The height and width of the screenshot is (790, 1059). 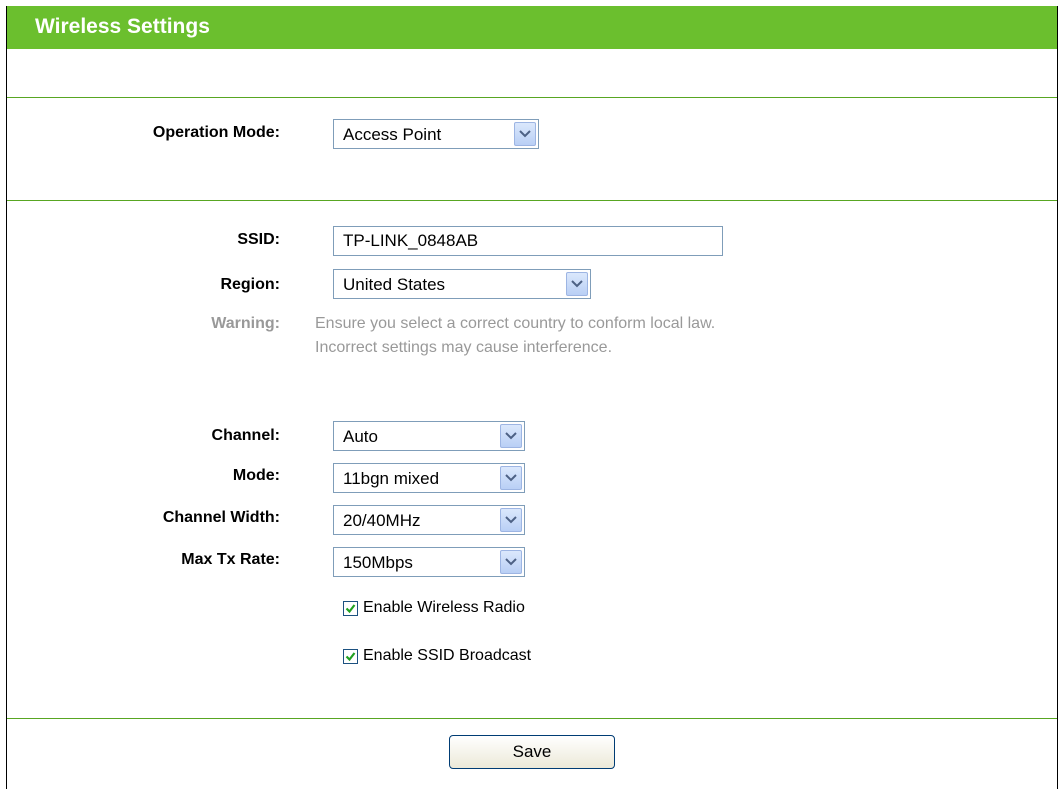 What do you see at coordinates (350, 656) in the screenshot?
I see `enable-ssid-broadcast-checkbox` at bounding box center [350, 656].